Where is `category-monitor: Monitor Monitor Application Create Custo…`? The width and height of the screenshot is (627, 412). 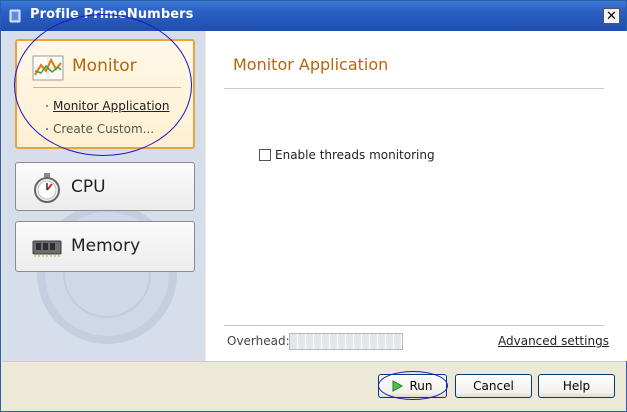
category-monitor: Monitor Monitor Application Create Custo… is located at coordinates (105, 94).